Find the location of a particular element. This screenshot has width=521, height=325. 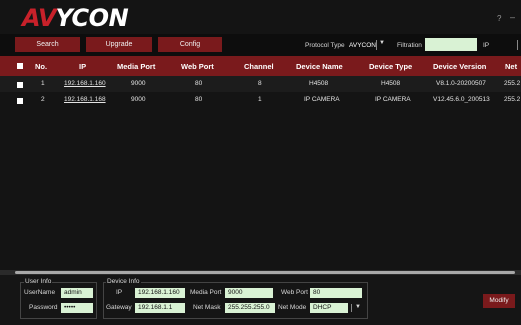

device-ip-label: IP is located at coordinates (119, 292).